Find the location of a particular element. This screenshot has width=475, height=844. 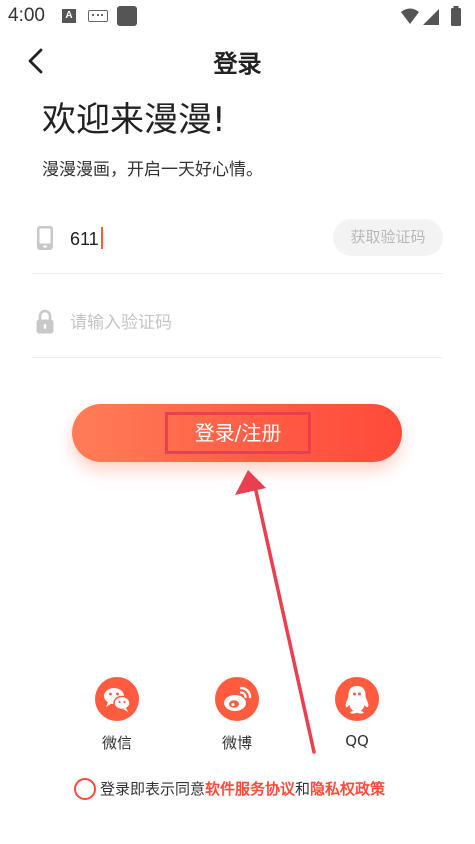

phone-input: 611 is located at coordinates (86, 238).